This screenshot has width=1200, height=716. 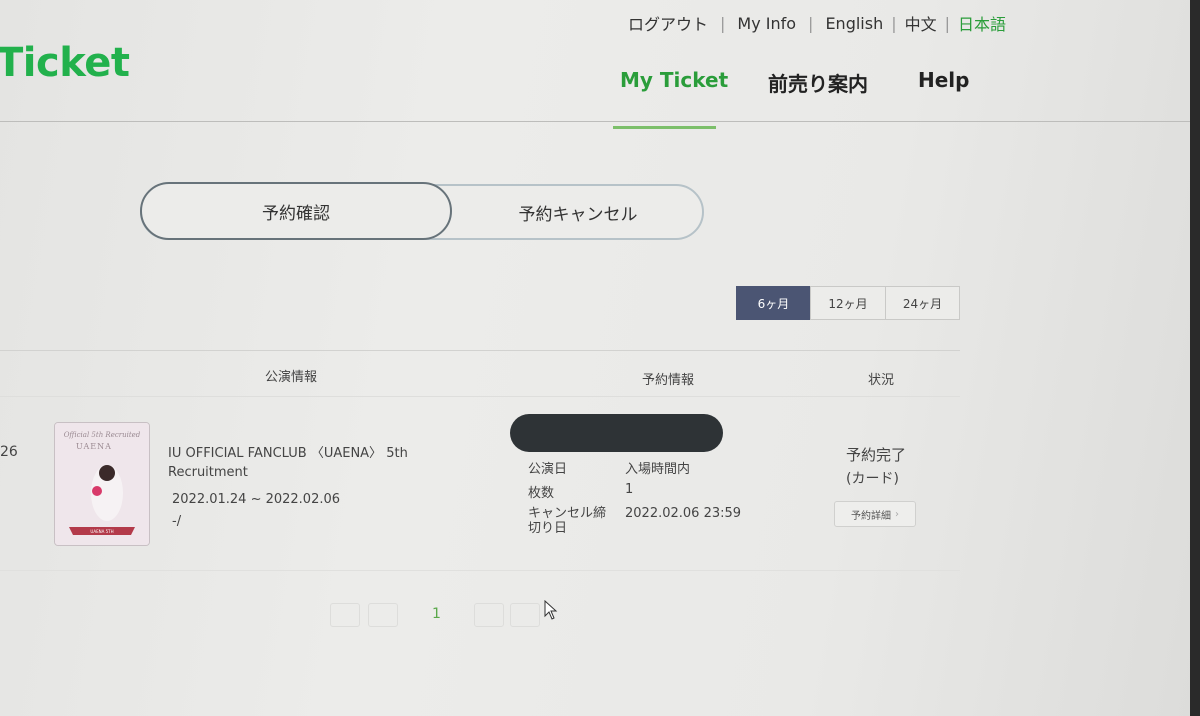 I want to click on status-label: 予約完了, so click(x=876, y=455).